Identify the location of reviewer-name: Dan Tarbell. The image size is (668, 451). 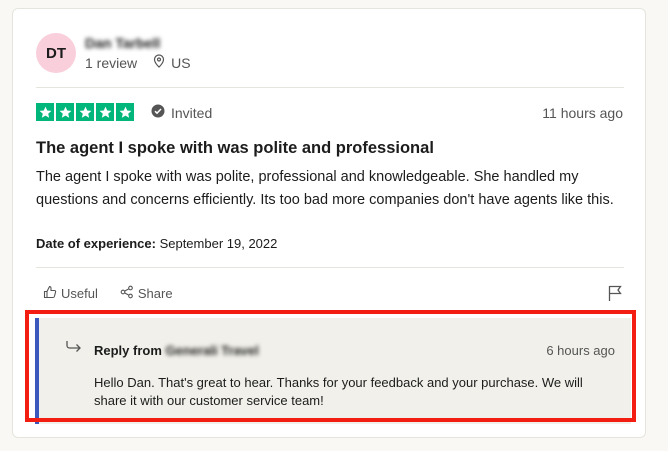
(122, 43).